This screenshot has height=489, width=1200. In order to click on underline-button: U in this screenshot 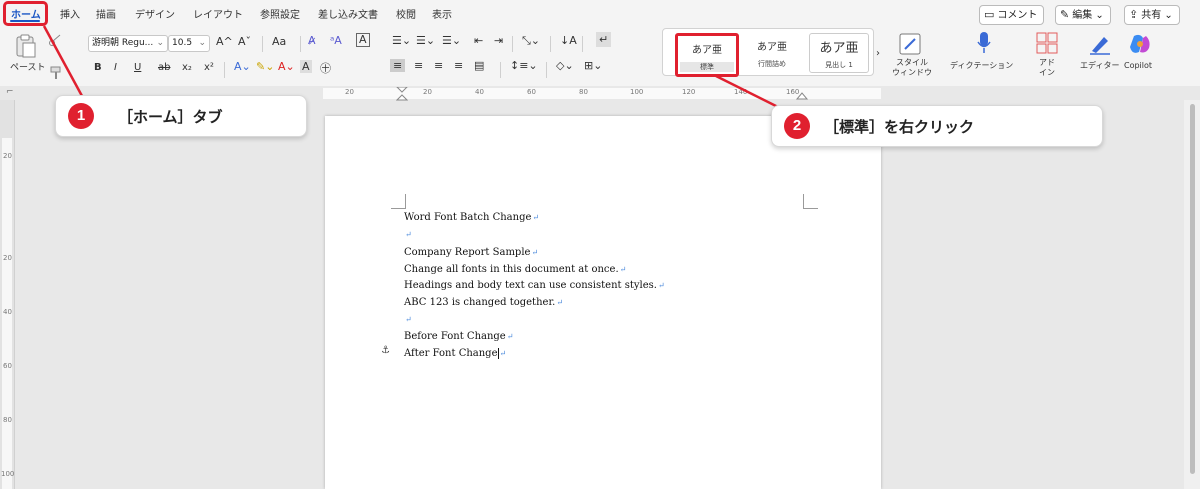, I will do `click(137, 67)`.